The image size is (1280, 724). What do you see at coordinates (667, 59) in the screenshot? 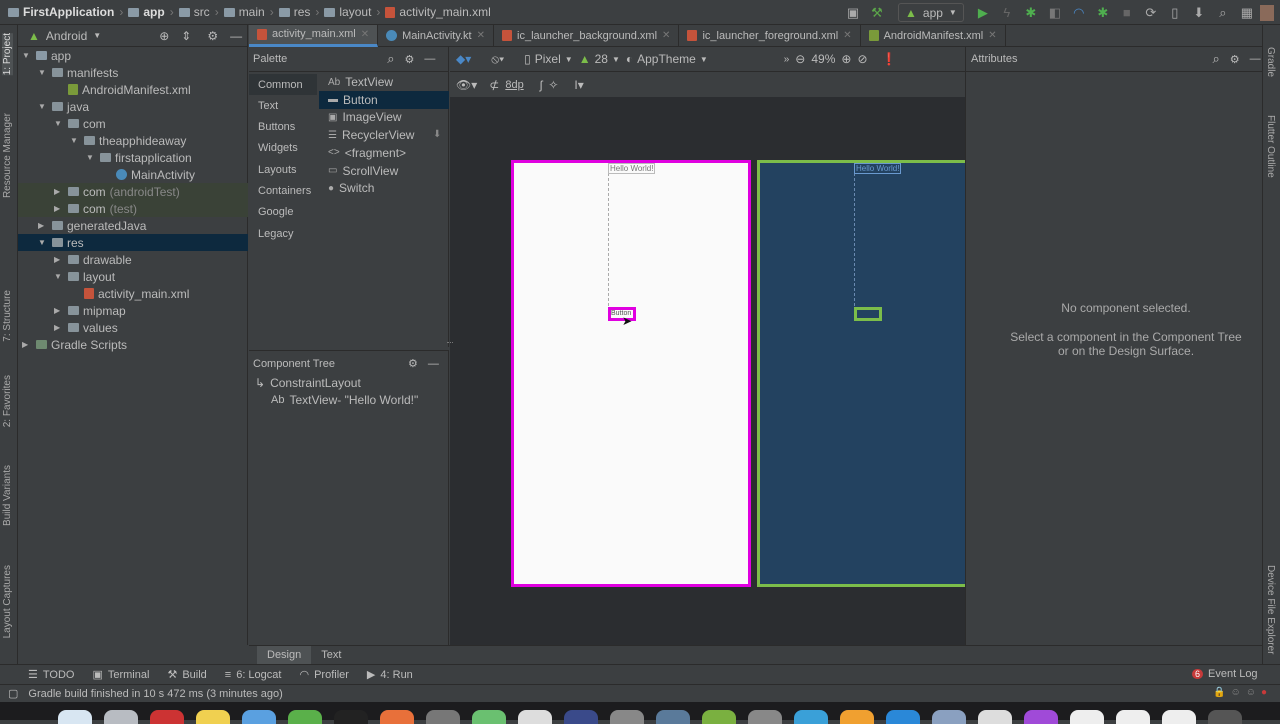
I see `theme-select: ◐ AppTheme ▼` at bounding box center [667, 59].